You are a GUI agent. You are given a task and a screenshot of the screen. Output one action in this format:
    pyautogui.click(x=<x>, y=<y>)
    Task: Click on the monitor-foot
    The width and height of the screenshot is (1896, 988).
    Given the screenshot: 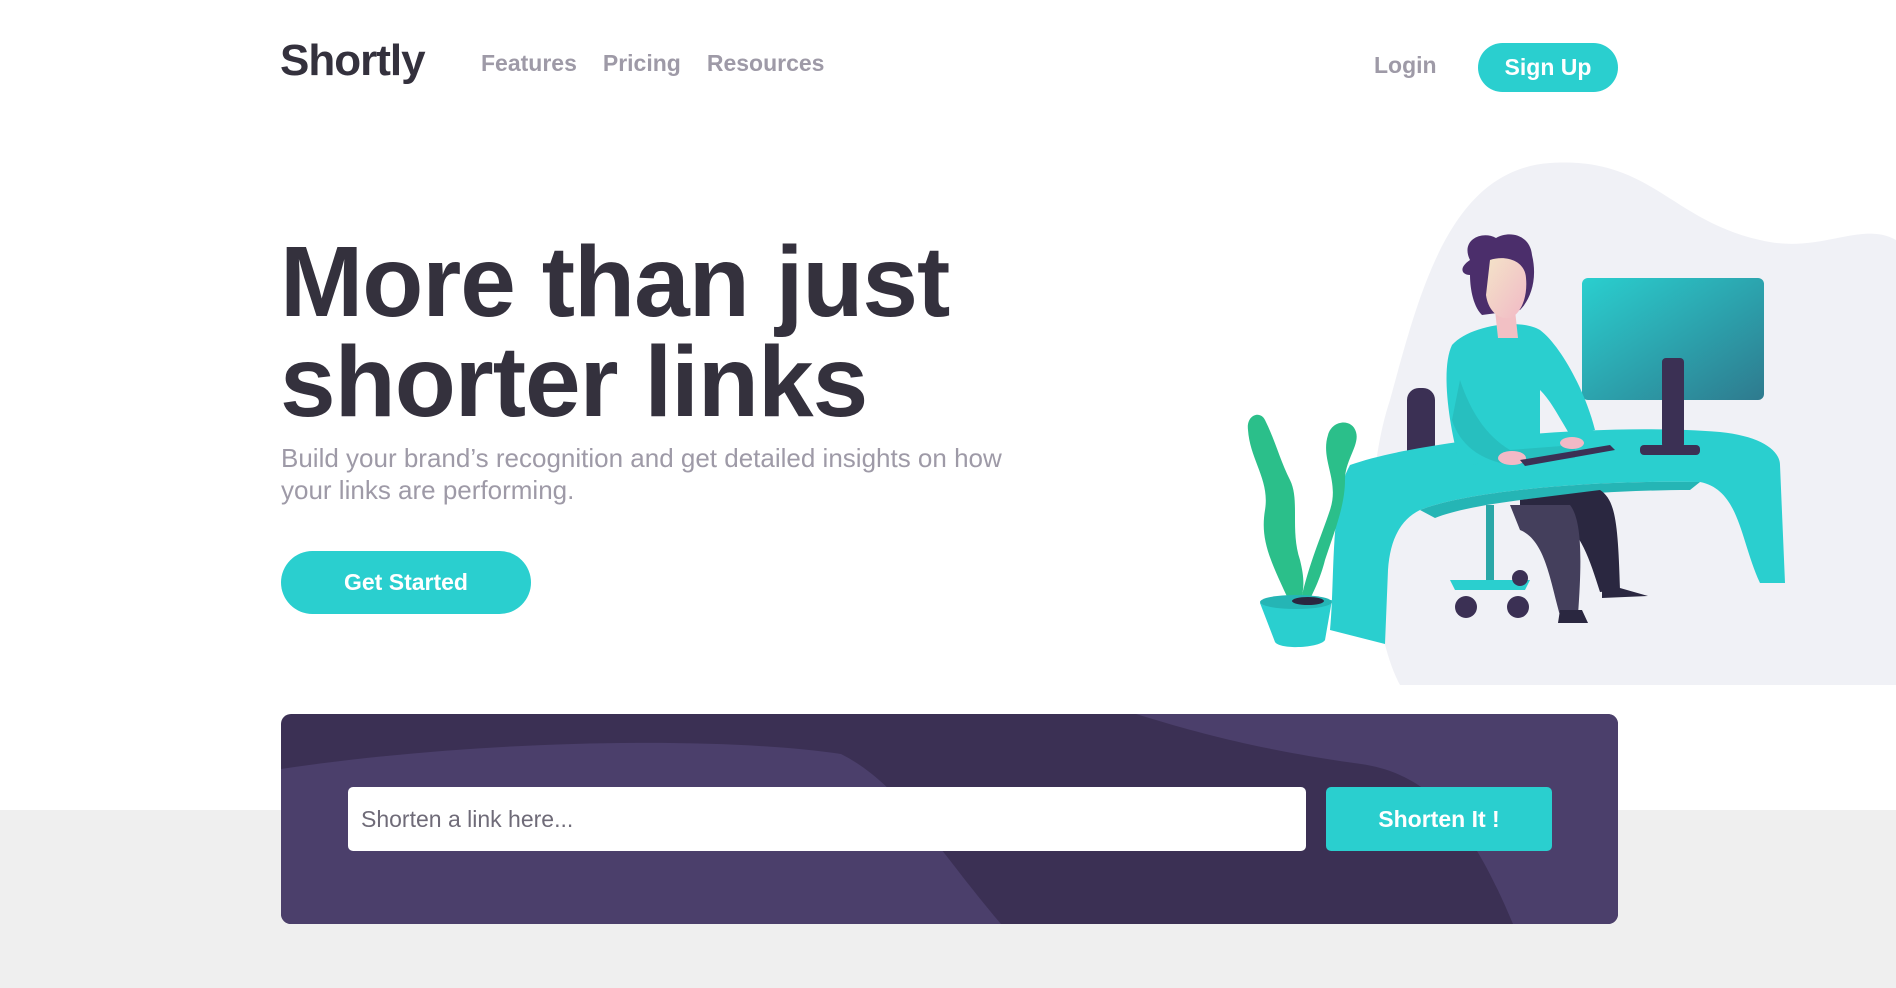 What is the action you would take?
    pyautogui.click(x=1670, y=450)
    